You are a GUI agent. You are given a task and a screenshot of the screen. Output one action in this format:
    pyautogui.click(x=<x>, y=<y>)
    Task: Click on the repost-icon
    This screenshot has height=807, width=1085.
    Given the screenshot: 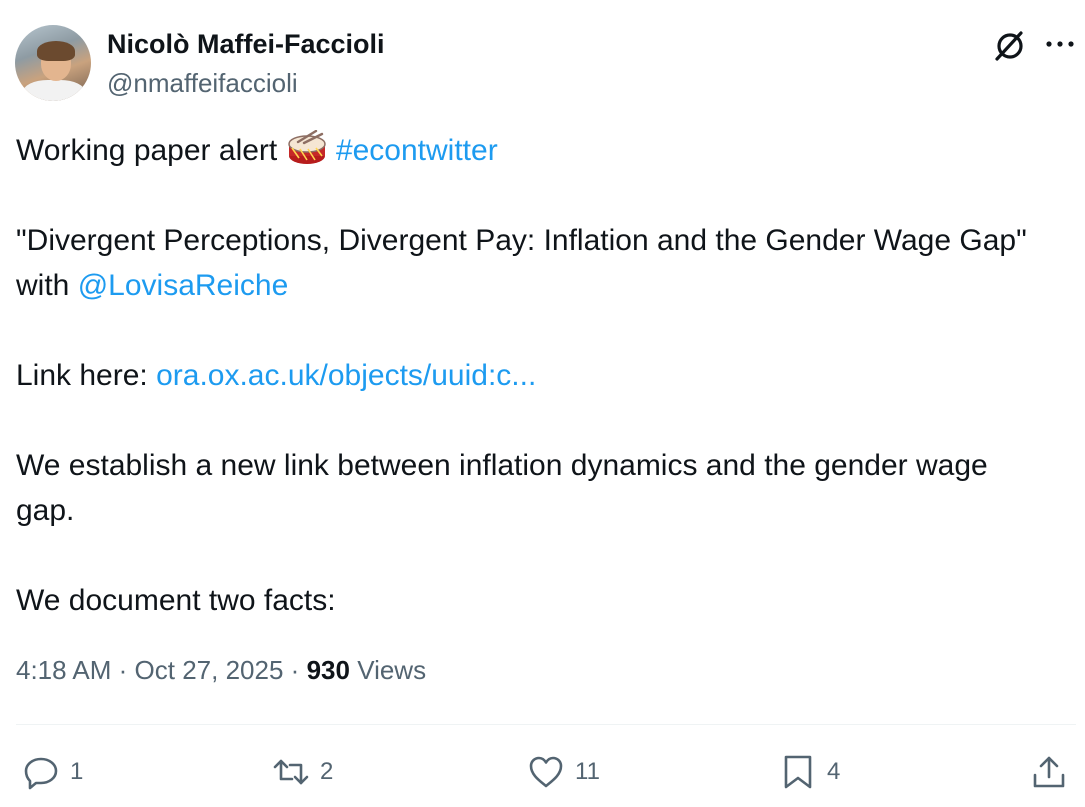 What is the action you would take?
    pyautogui.click(x=291, y=772)
    